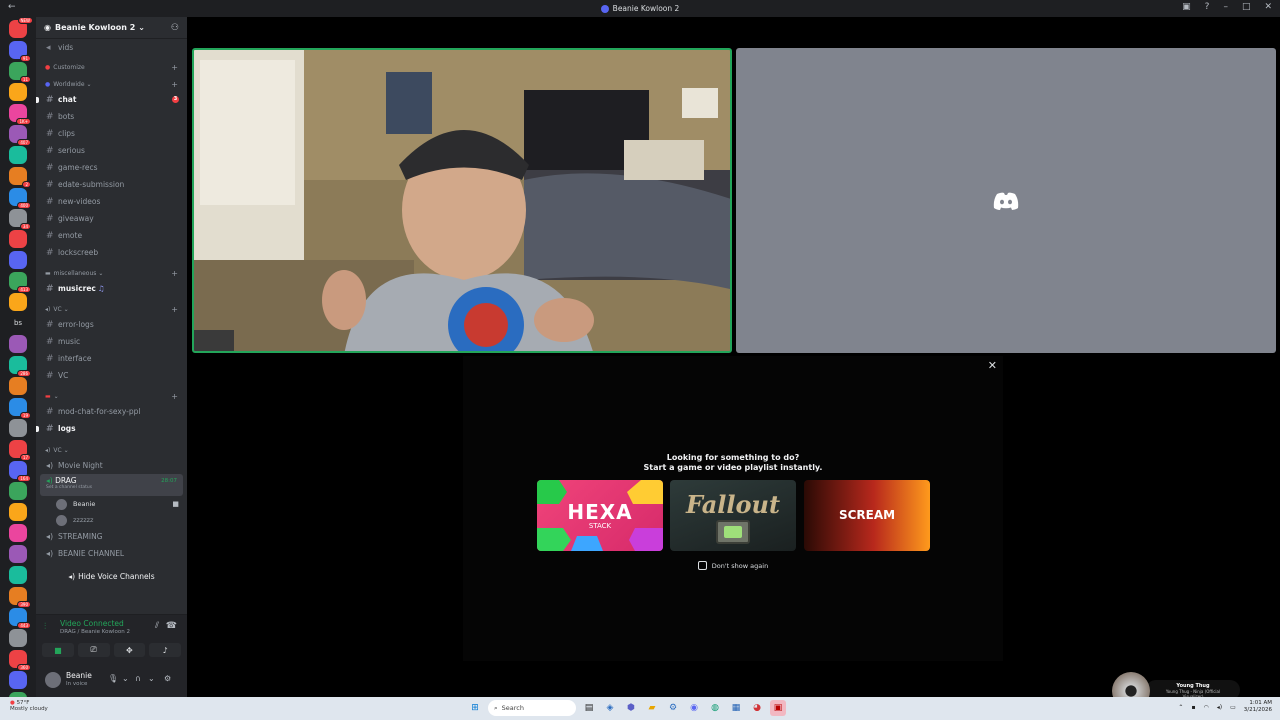  Describe the element at coordinates (733, 565) in the screenshot. I see `dont-show-again: Don't show again` at that location.